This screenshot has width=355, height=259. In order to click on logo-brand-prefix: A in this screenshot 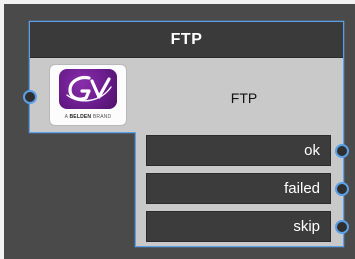, I will do `click(66, 117)`.